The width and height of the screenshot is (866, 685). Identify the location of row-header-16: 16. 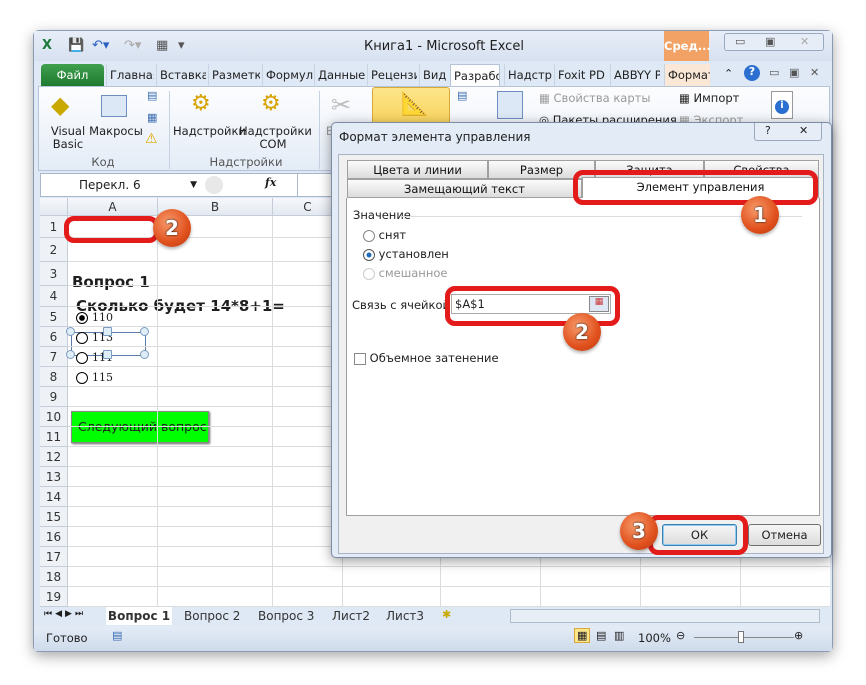
(54, 537).